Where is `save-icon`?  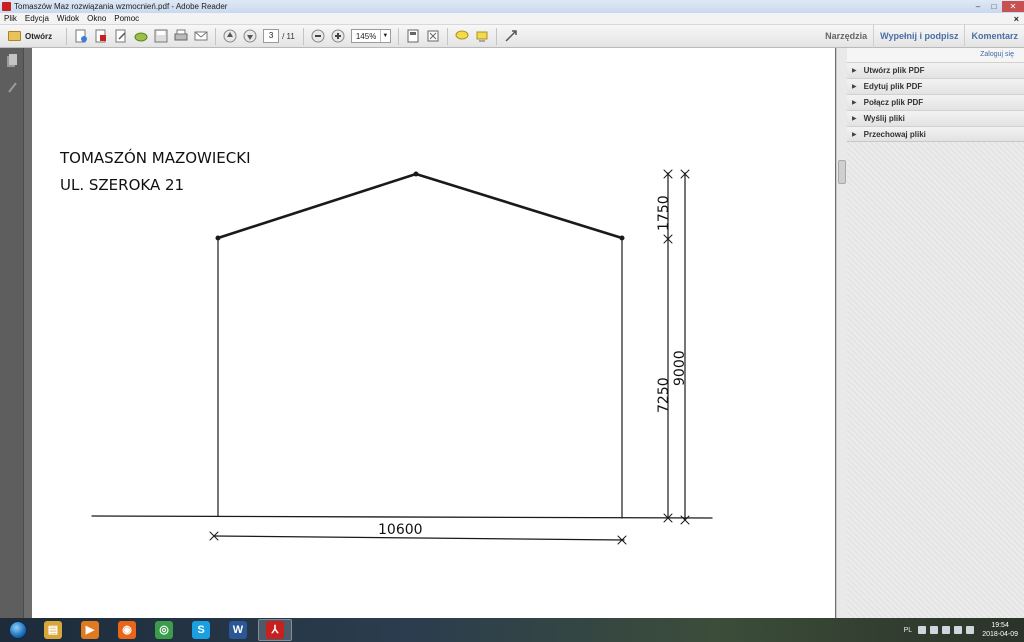
save-icon is located at coordinates (161, 36).